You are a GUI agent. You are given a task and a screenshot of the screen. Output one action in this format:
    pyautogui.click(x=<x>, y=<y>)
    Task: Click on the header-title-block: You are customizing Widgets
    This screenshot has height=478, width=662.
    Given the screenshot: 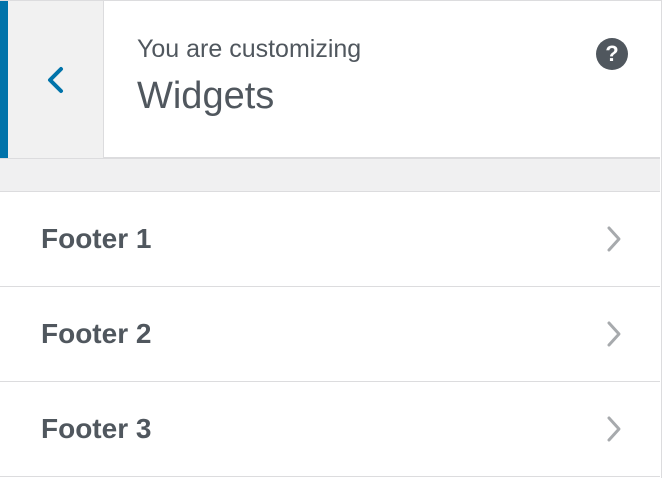 What is the action you would take?
    pyautogui.click(x=249, y=76)
    